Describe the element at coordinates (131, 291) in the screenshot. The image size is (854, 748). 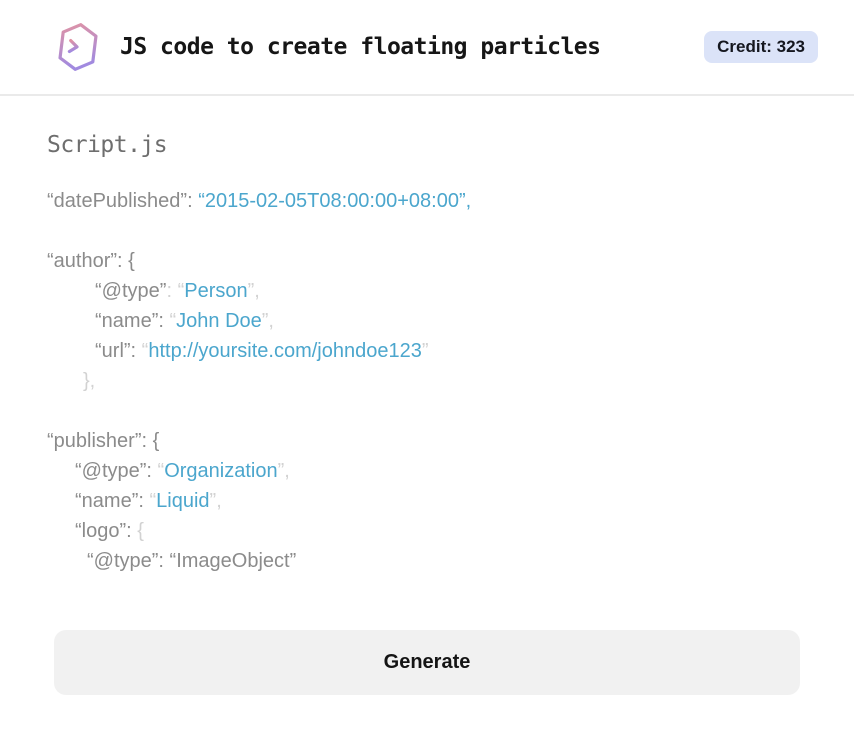
I see `code-segment: “@type”` at that location.